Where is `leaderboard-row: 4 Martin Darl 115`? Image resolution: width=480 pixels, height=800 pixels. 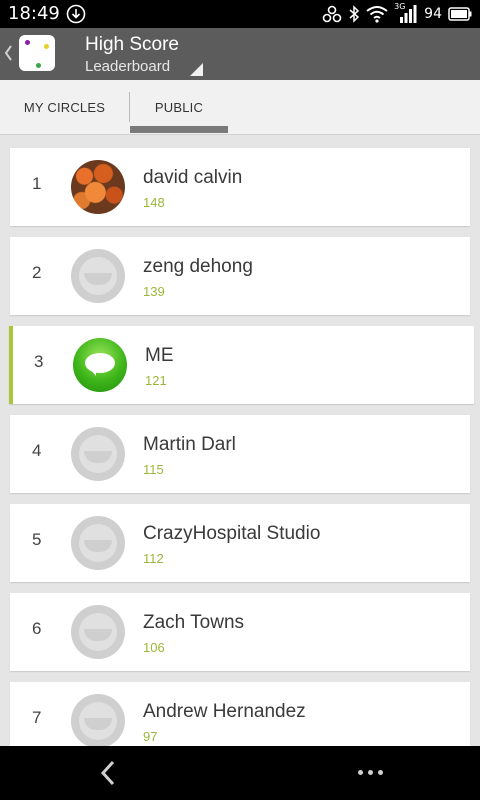
leaderboard-row: 4 Martin Darl 115 is located at coordinates (240, 454).